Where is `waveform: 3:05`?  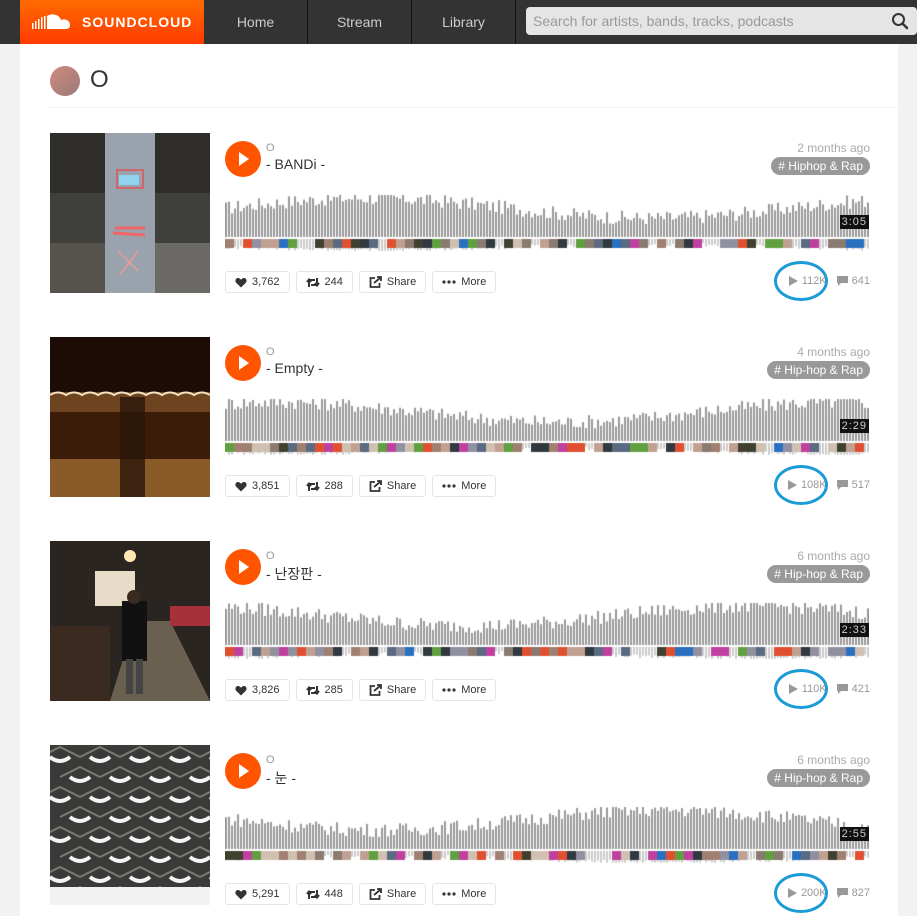
waveform: 3:05 is located at coordinates (547, 221).